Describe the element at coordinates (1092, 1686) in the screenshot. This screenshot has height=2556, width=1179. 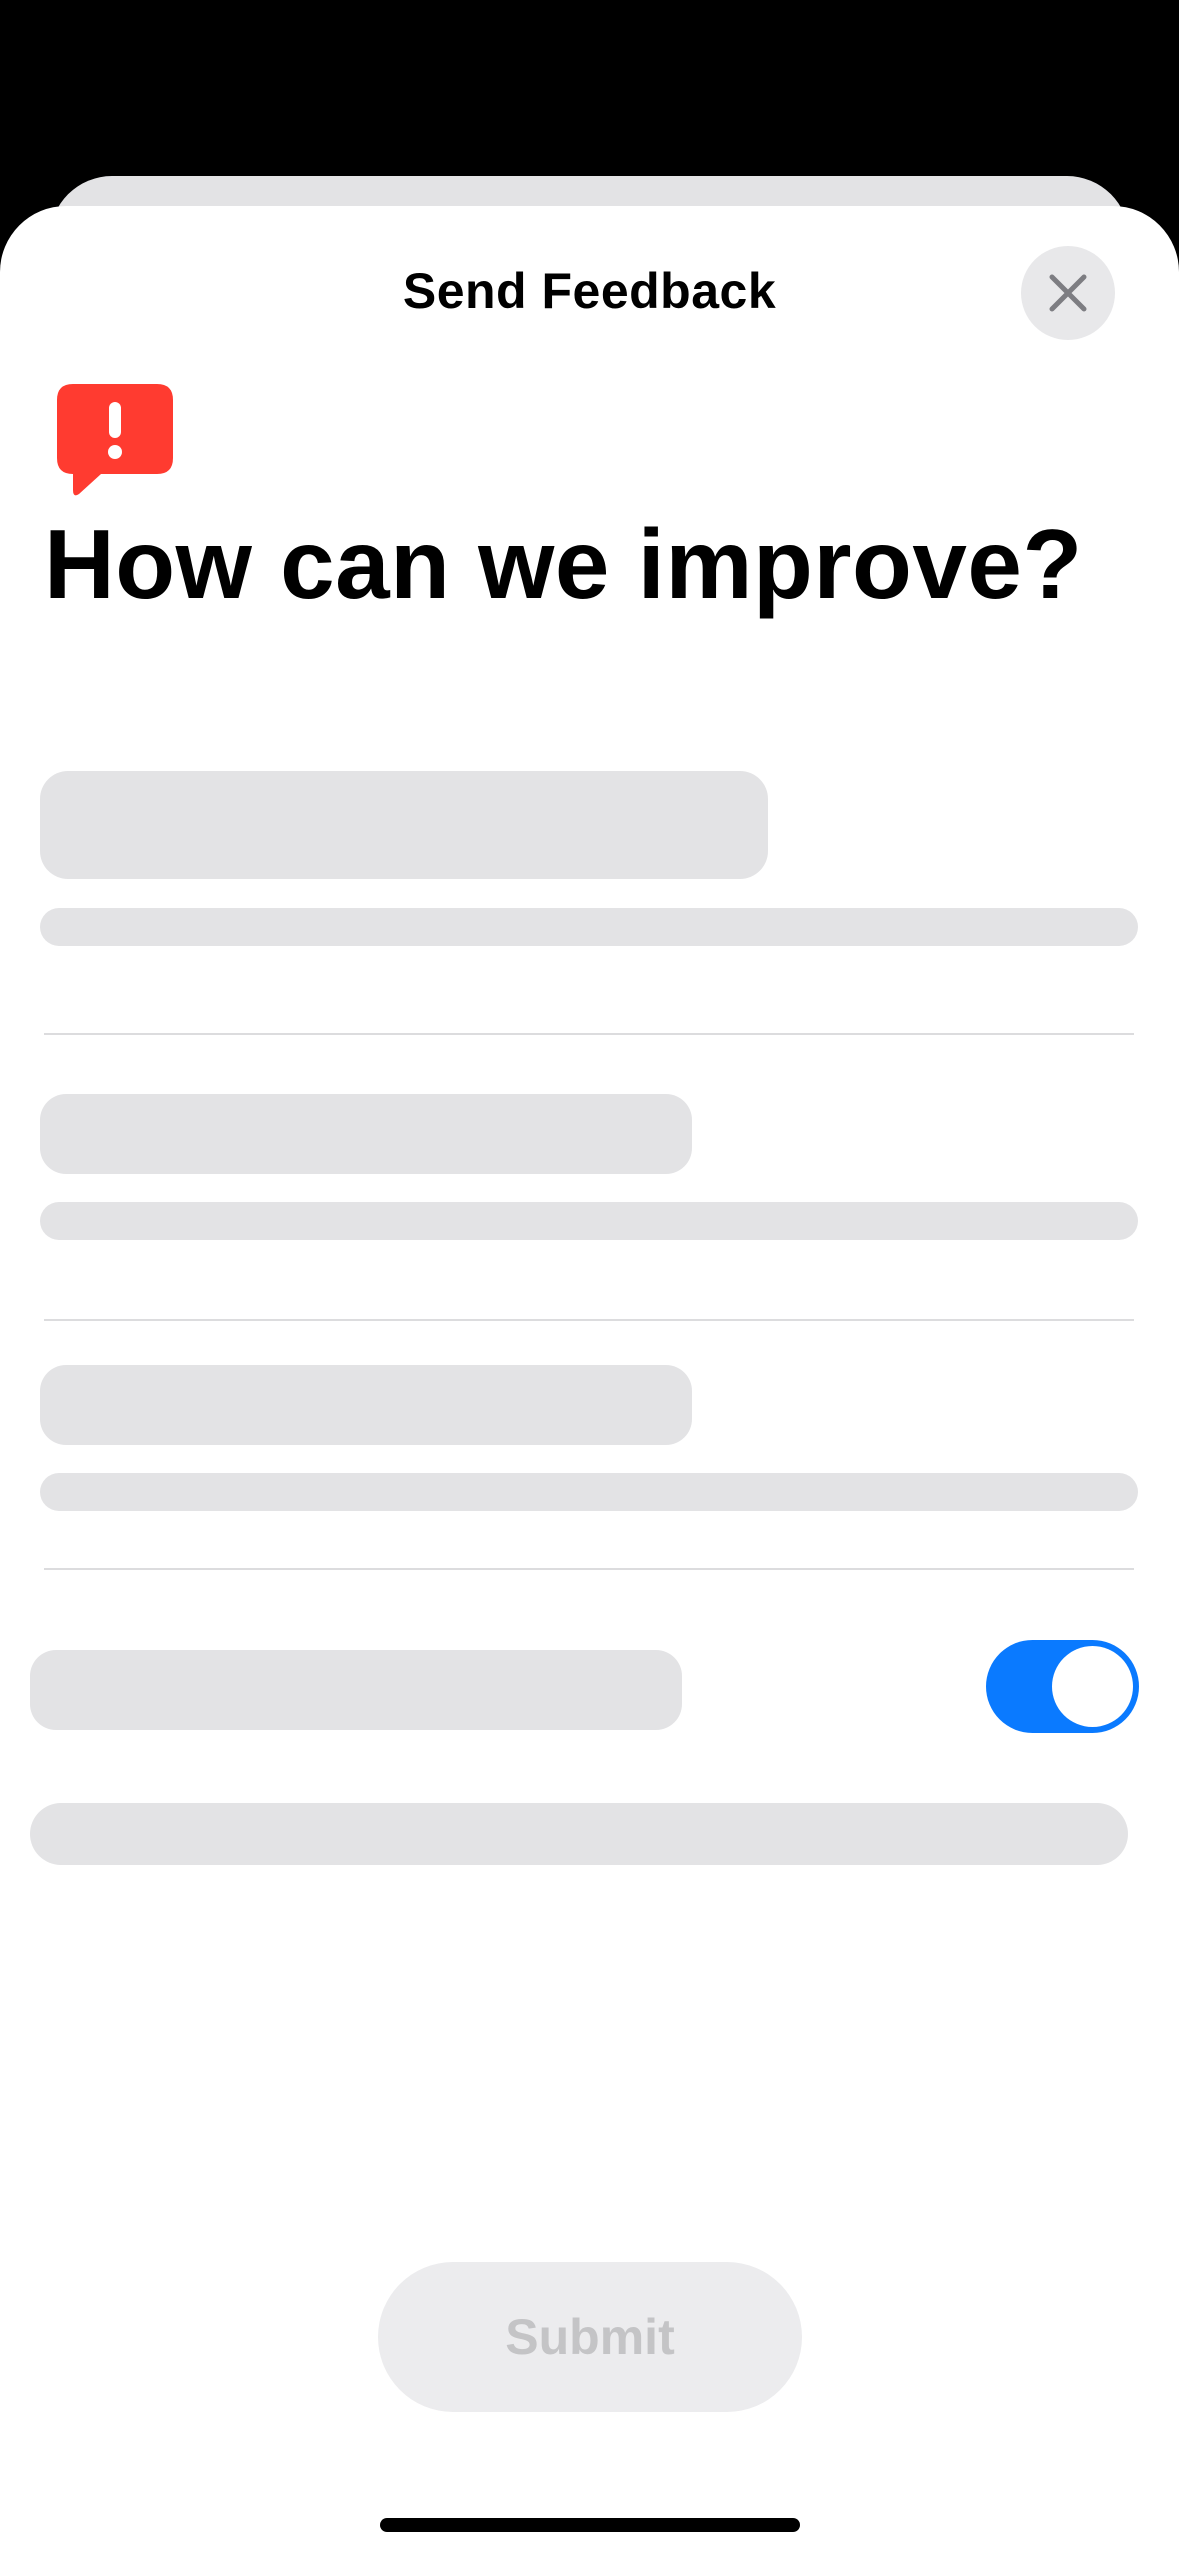
I see `toggle-knob` at that location.